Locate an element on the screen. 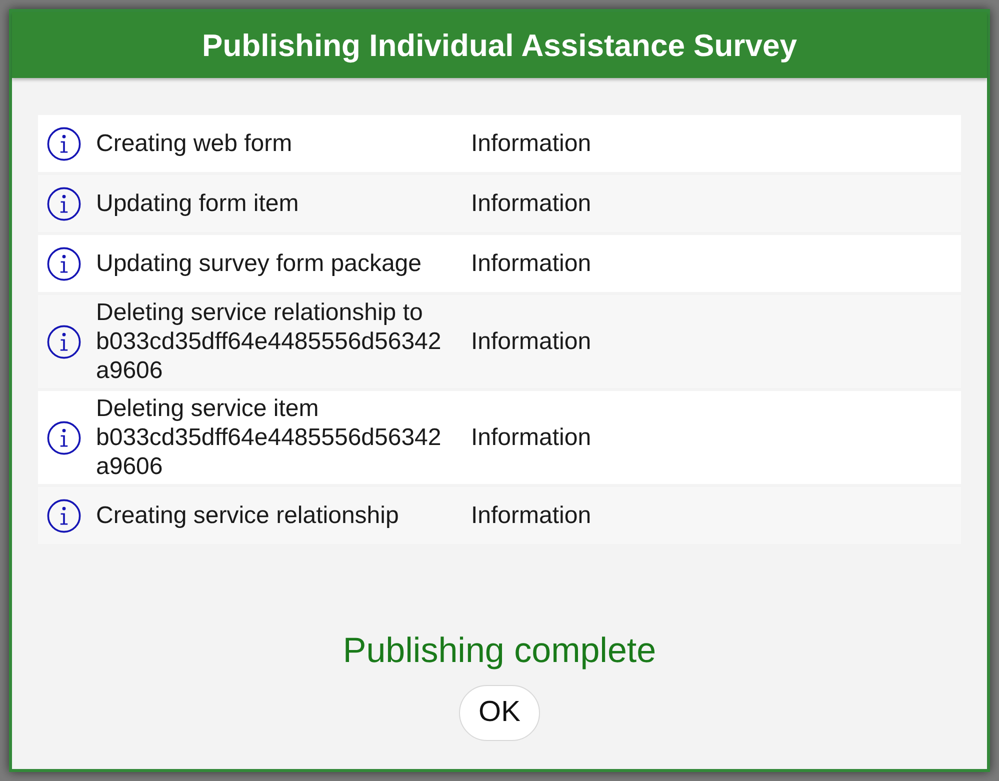 This screenshot has width=999, height=781. status-text: Publishing complete is located at coordinates (499, 651).